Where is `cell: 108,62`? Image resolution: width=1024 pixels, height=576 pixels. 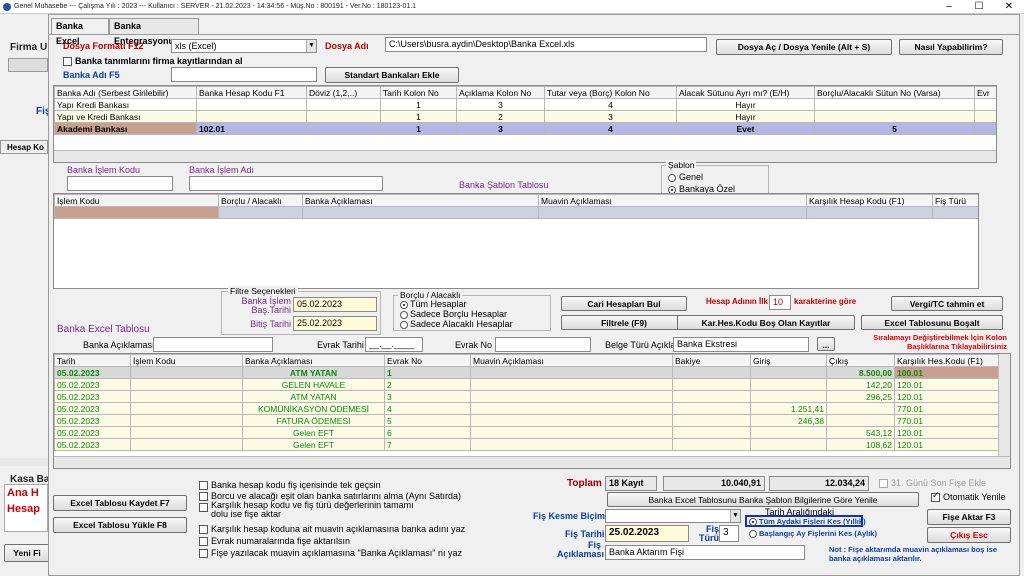 cell: 108,62 is located at coordinates (860, 444).